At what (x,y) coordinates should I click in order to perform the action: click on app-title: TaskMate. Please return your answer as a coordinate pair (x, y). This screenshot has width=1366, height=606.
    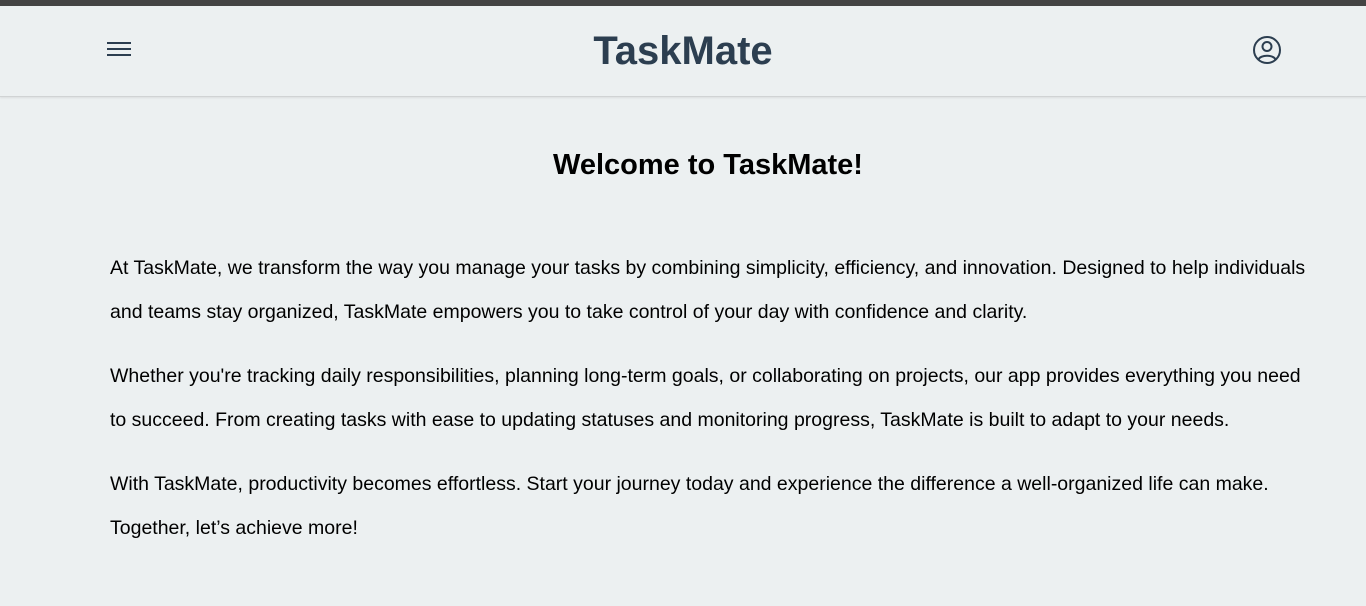
    Looking at the image, I should click on (683, 51).